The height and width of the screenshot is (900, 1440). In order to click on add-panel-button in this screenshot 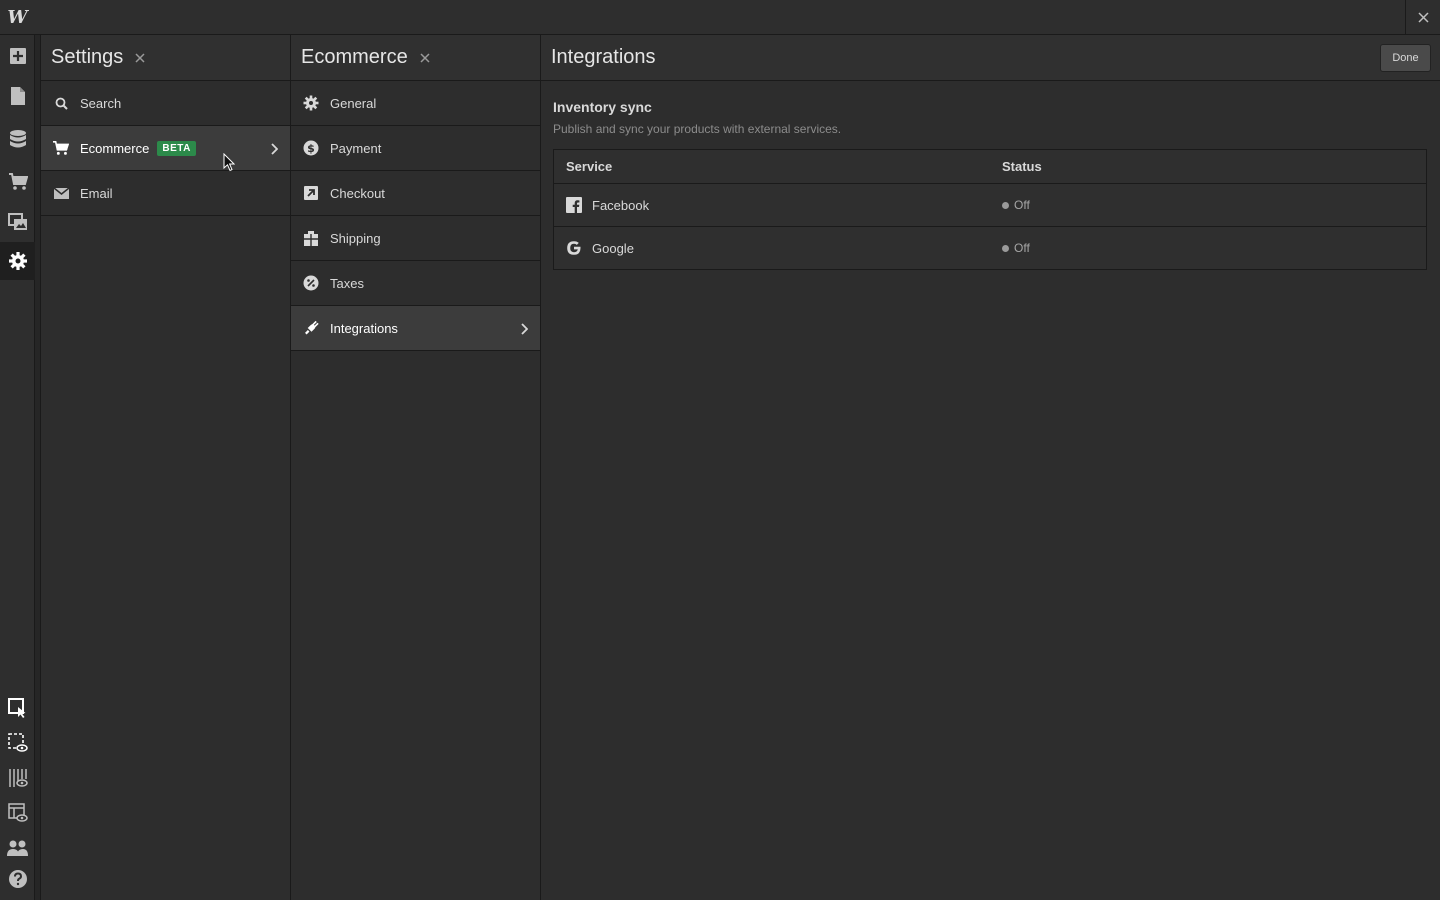, I will do `click(17, 56)`.